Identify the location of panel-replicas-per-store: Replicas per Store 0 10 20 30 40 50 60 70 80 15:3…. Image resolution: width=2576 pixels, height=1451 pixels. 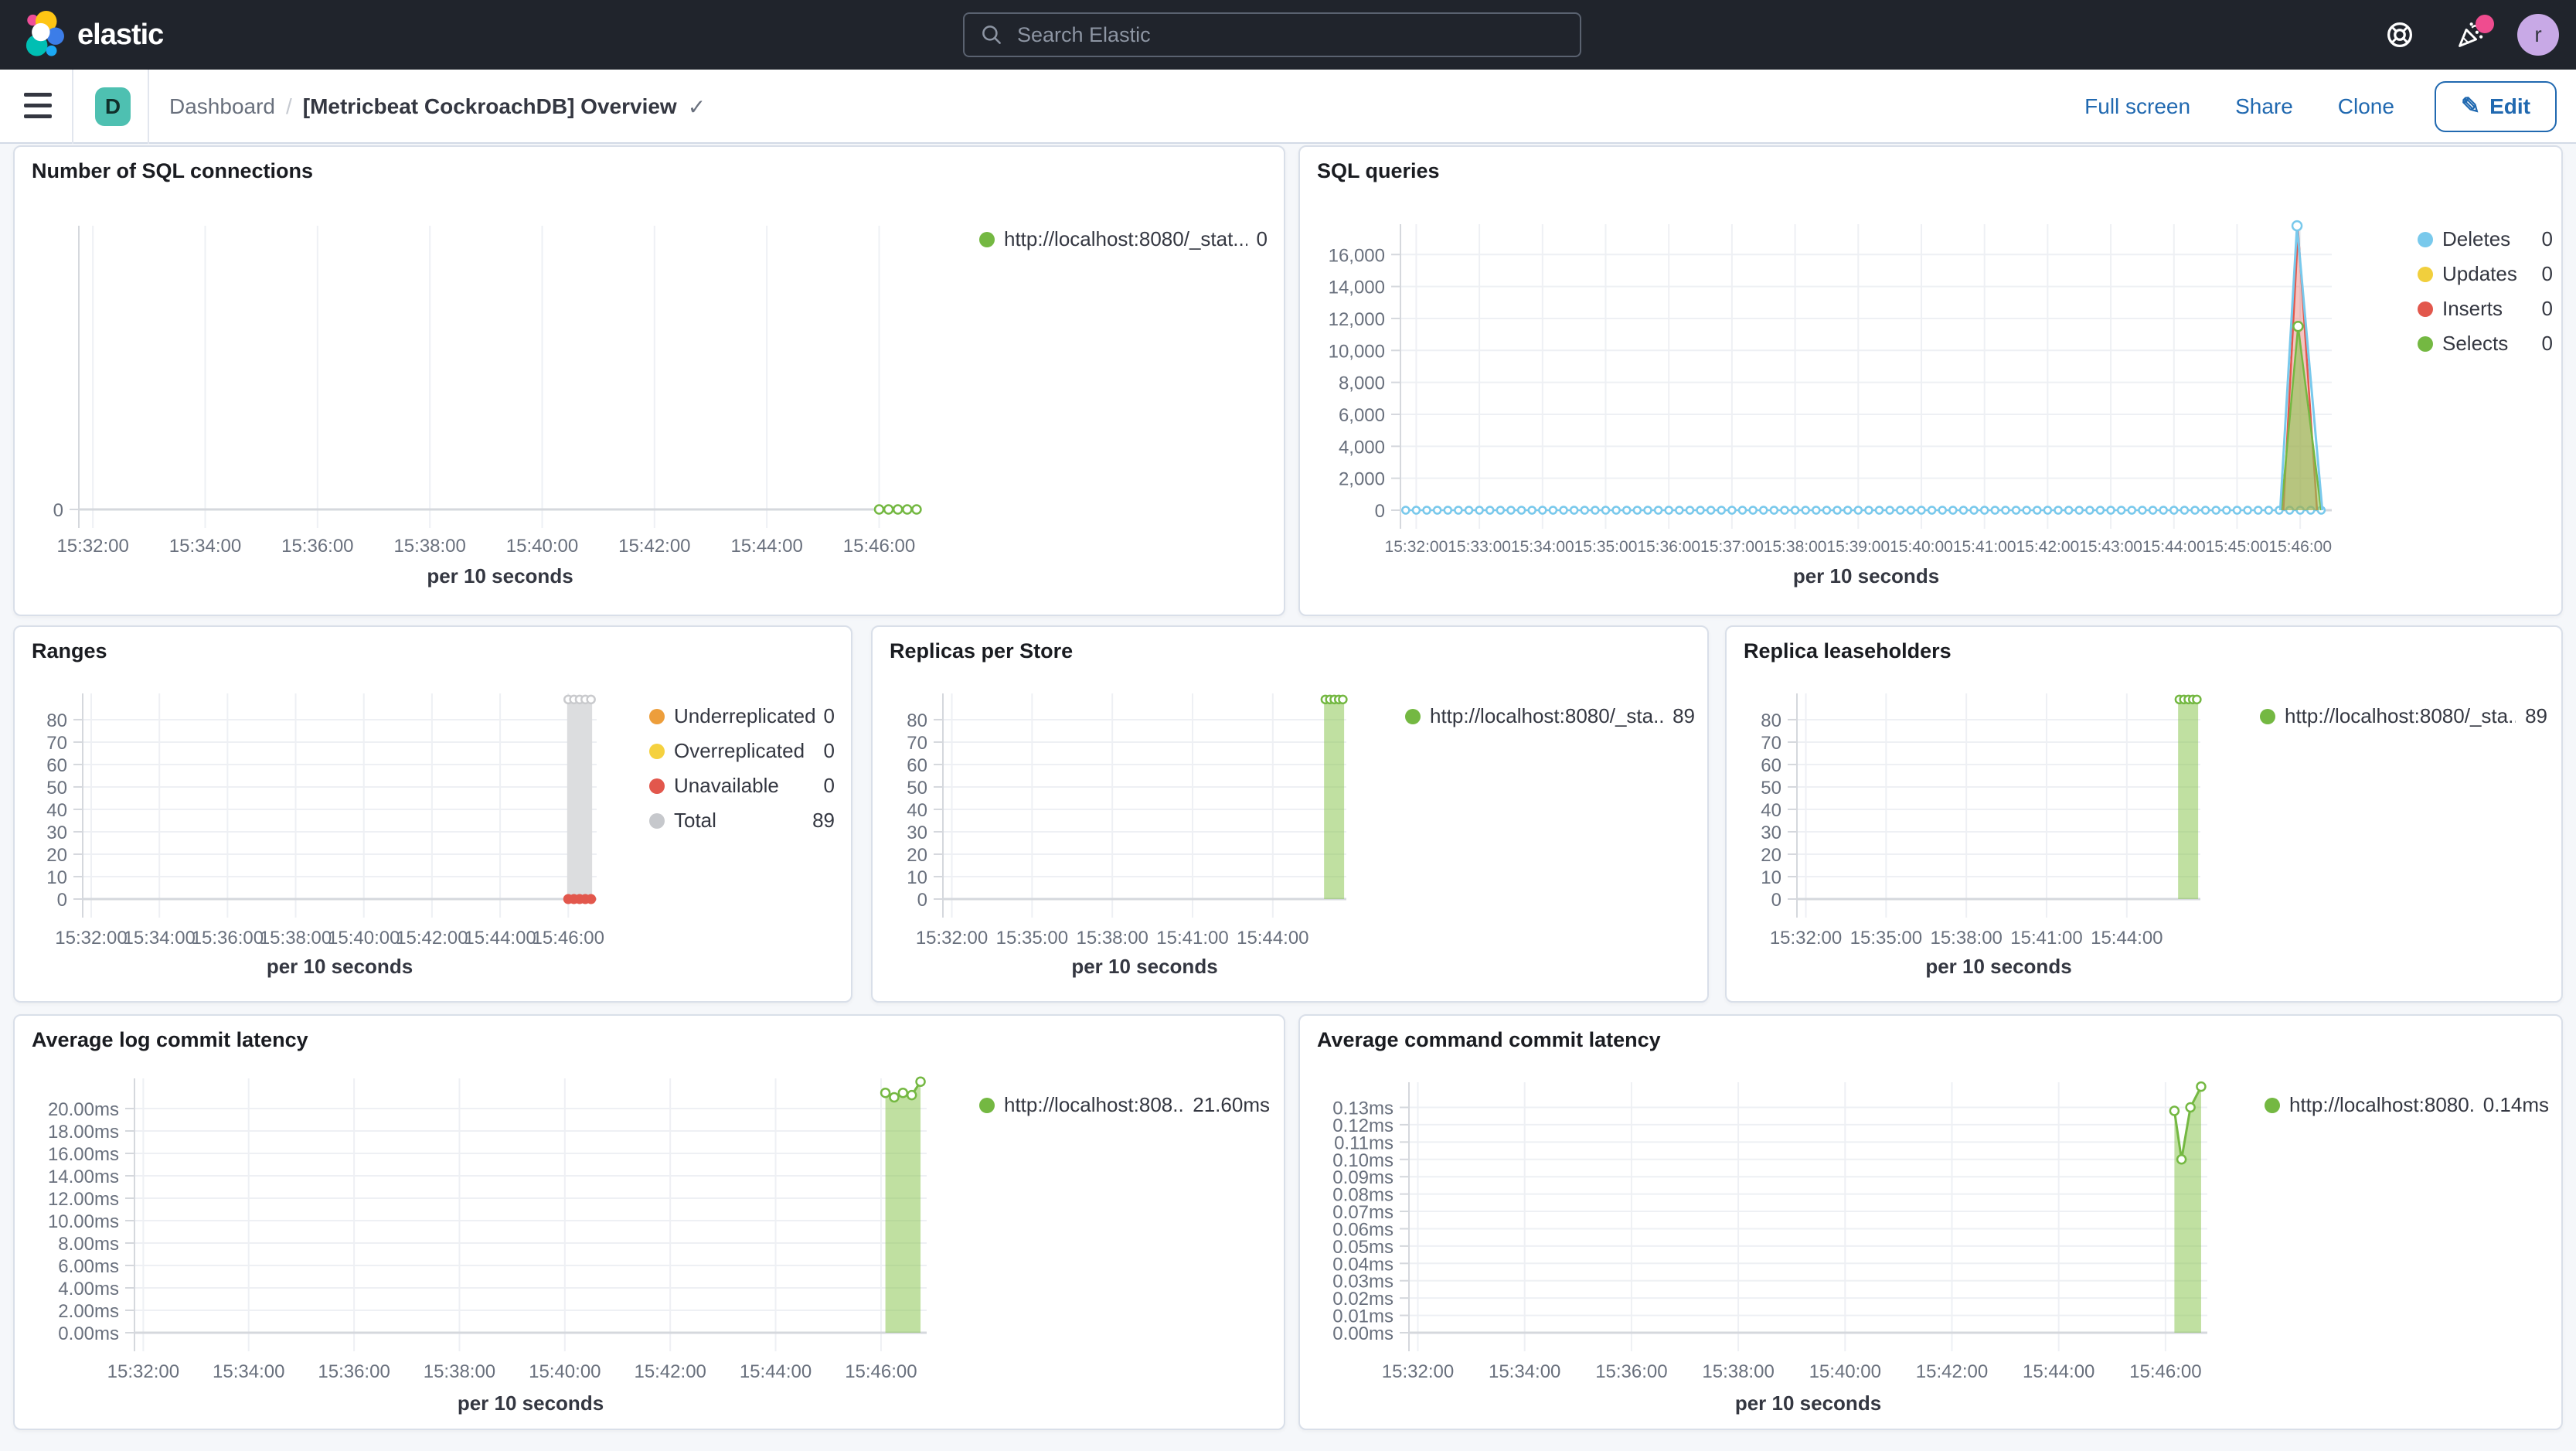
(1290, 814).